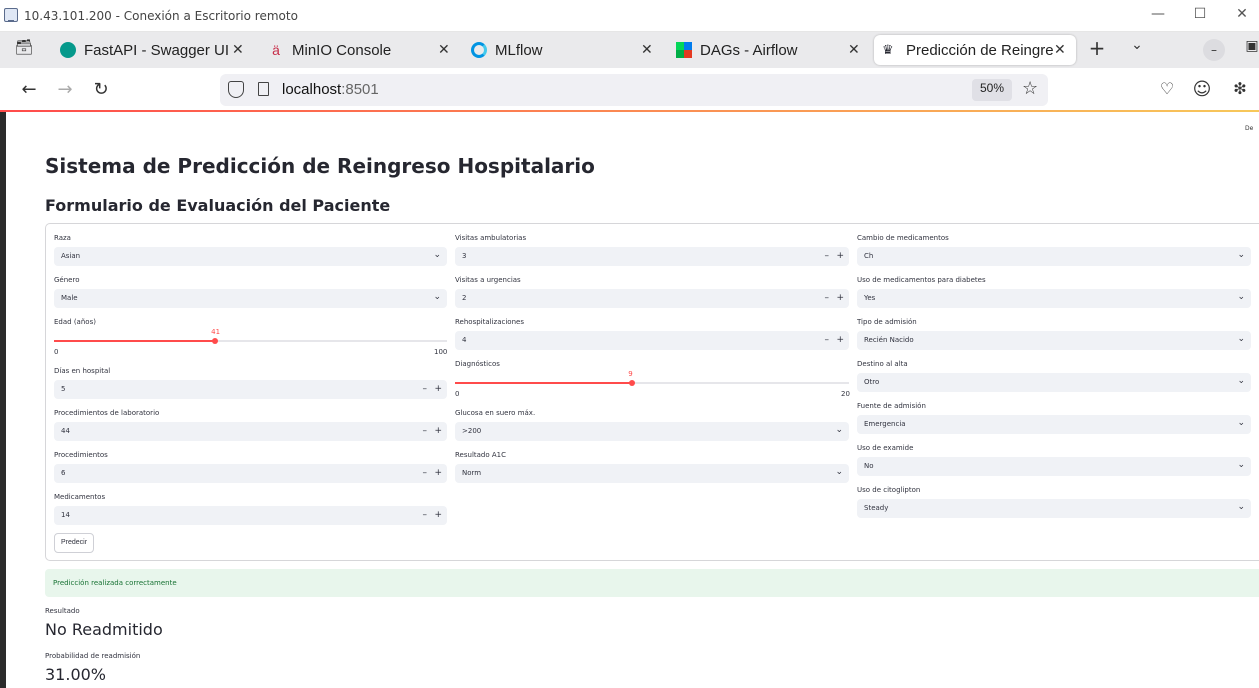 The image size is (1259, 688). I want to click on edad-min: 0, so click(56, 352).